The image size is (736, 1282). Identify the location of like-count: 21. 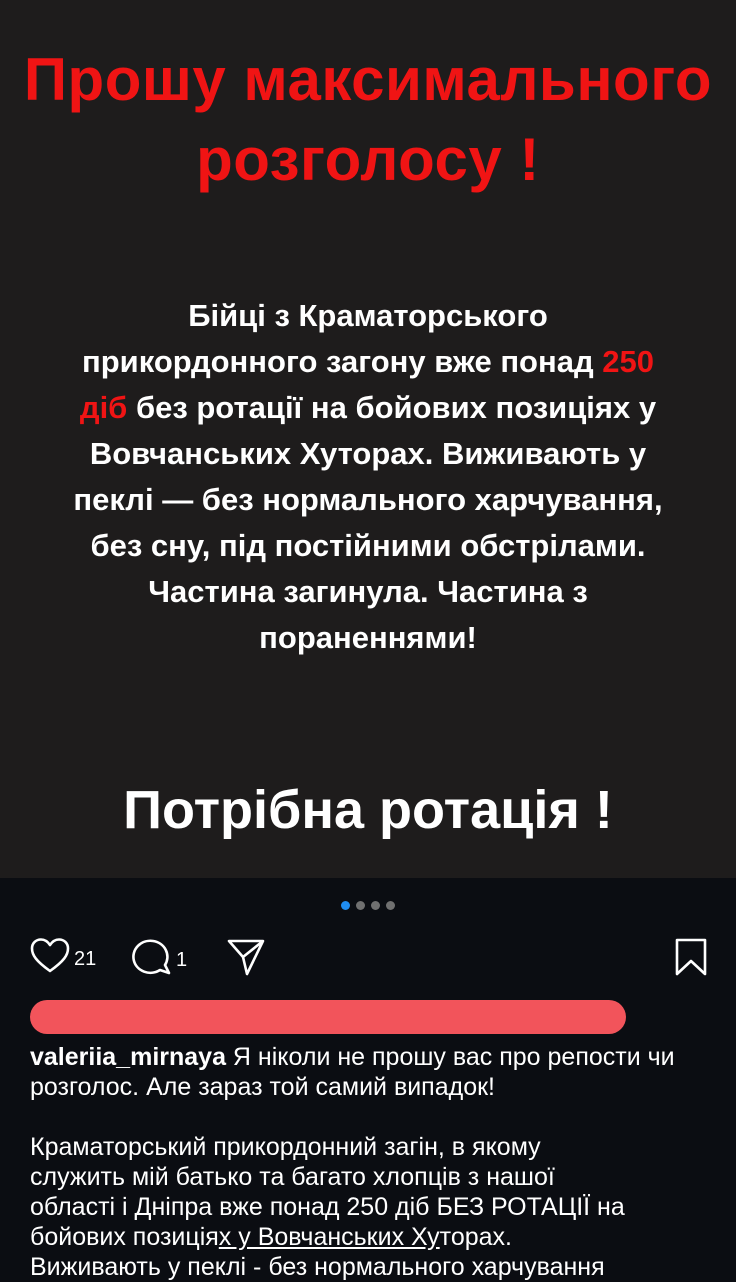
(85, 959).